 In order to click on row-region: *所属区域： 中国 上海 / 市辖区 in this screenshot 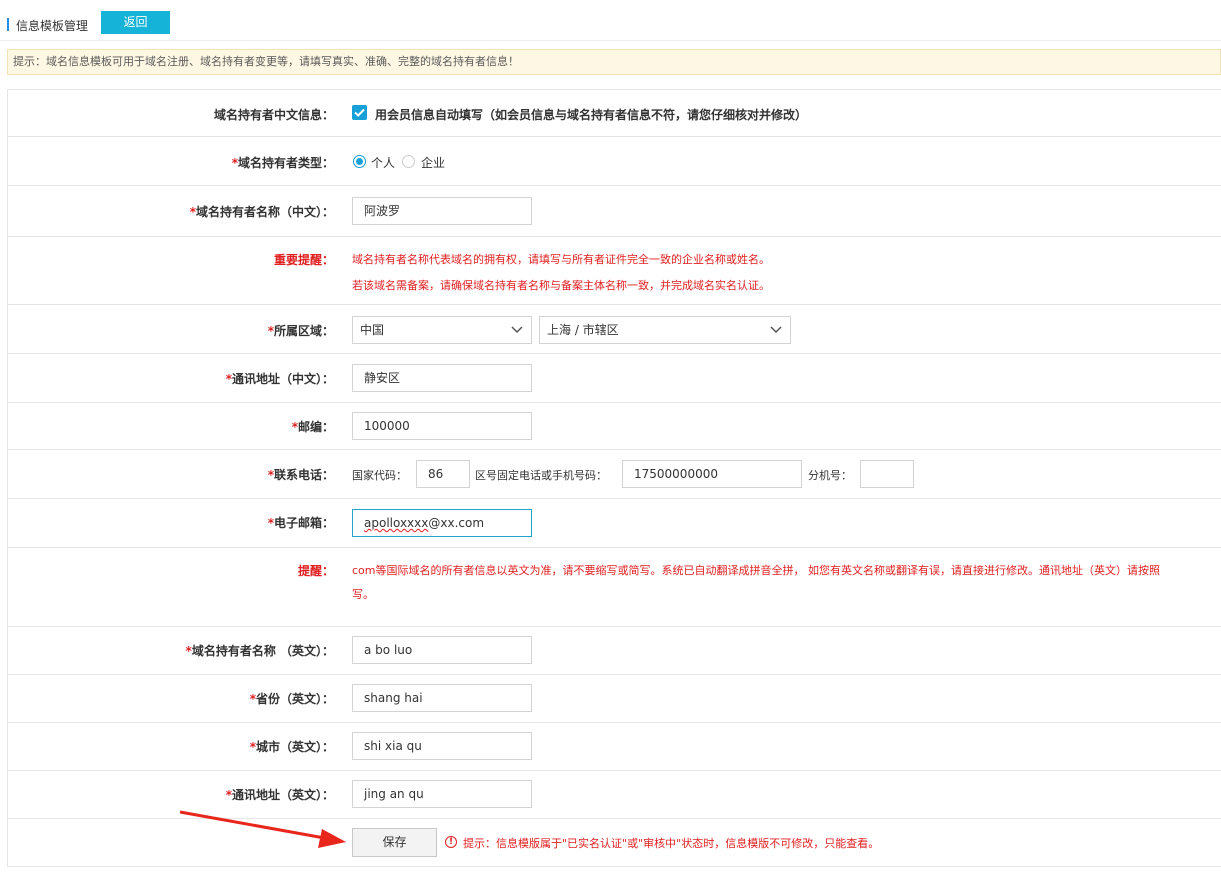, I will do `click(614, 329)`.